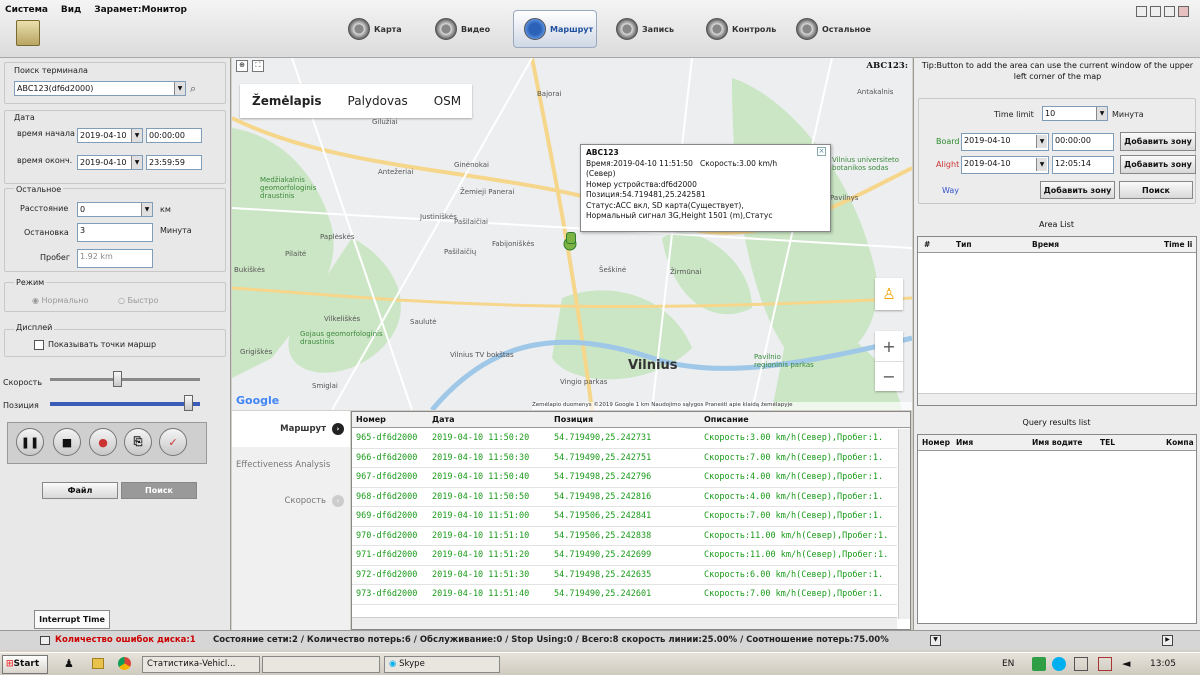  What do you see at coordinates (555, 29) in the screenshot?
I see `nav-route-button: Маршрут` at bounding box center [555, 29].